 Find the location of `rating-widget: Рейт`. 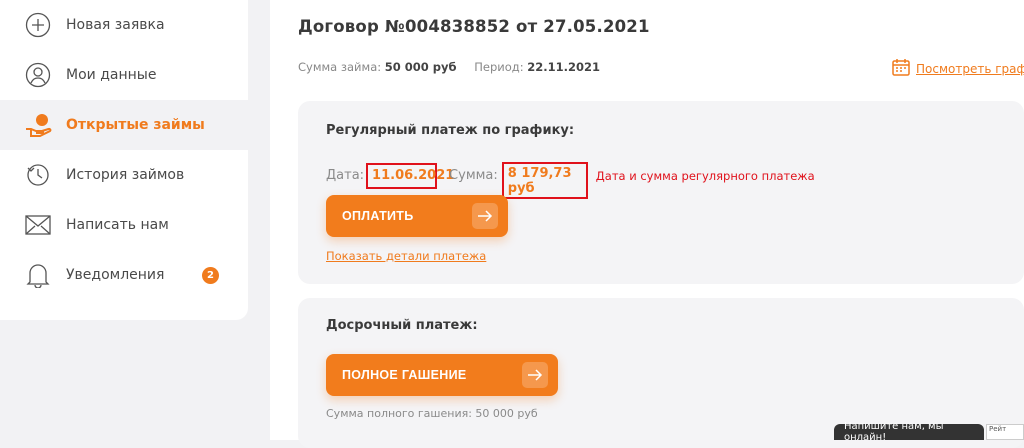

rating-widget: Рейт is located at coordinates (1005, 432).